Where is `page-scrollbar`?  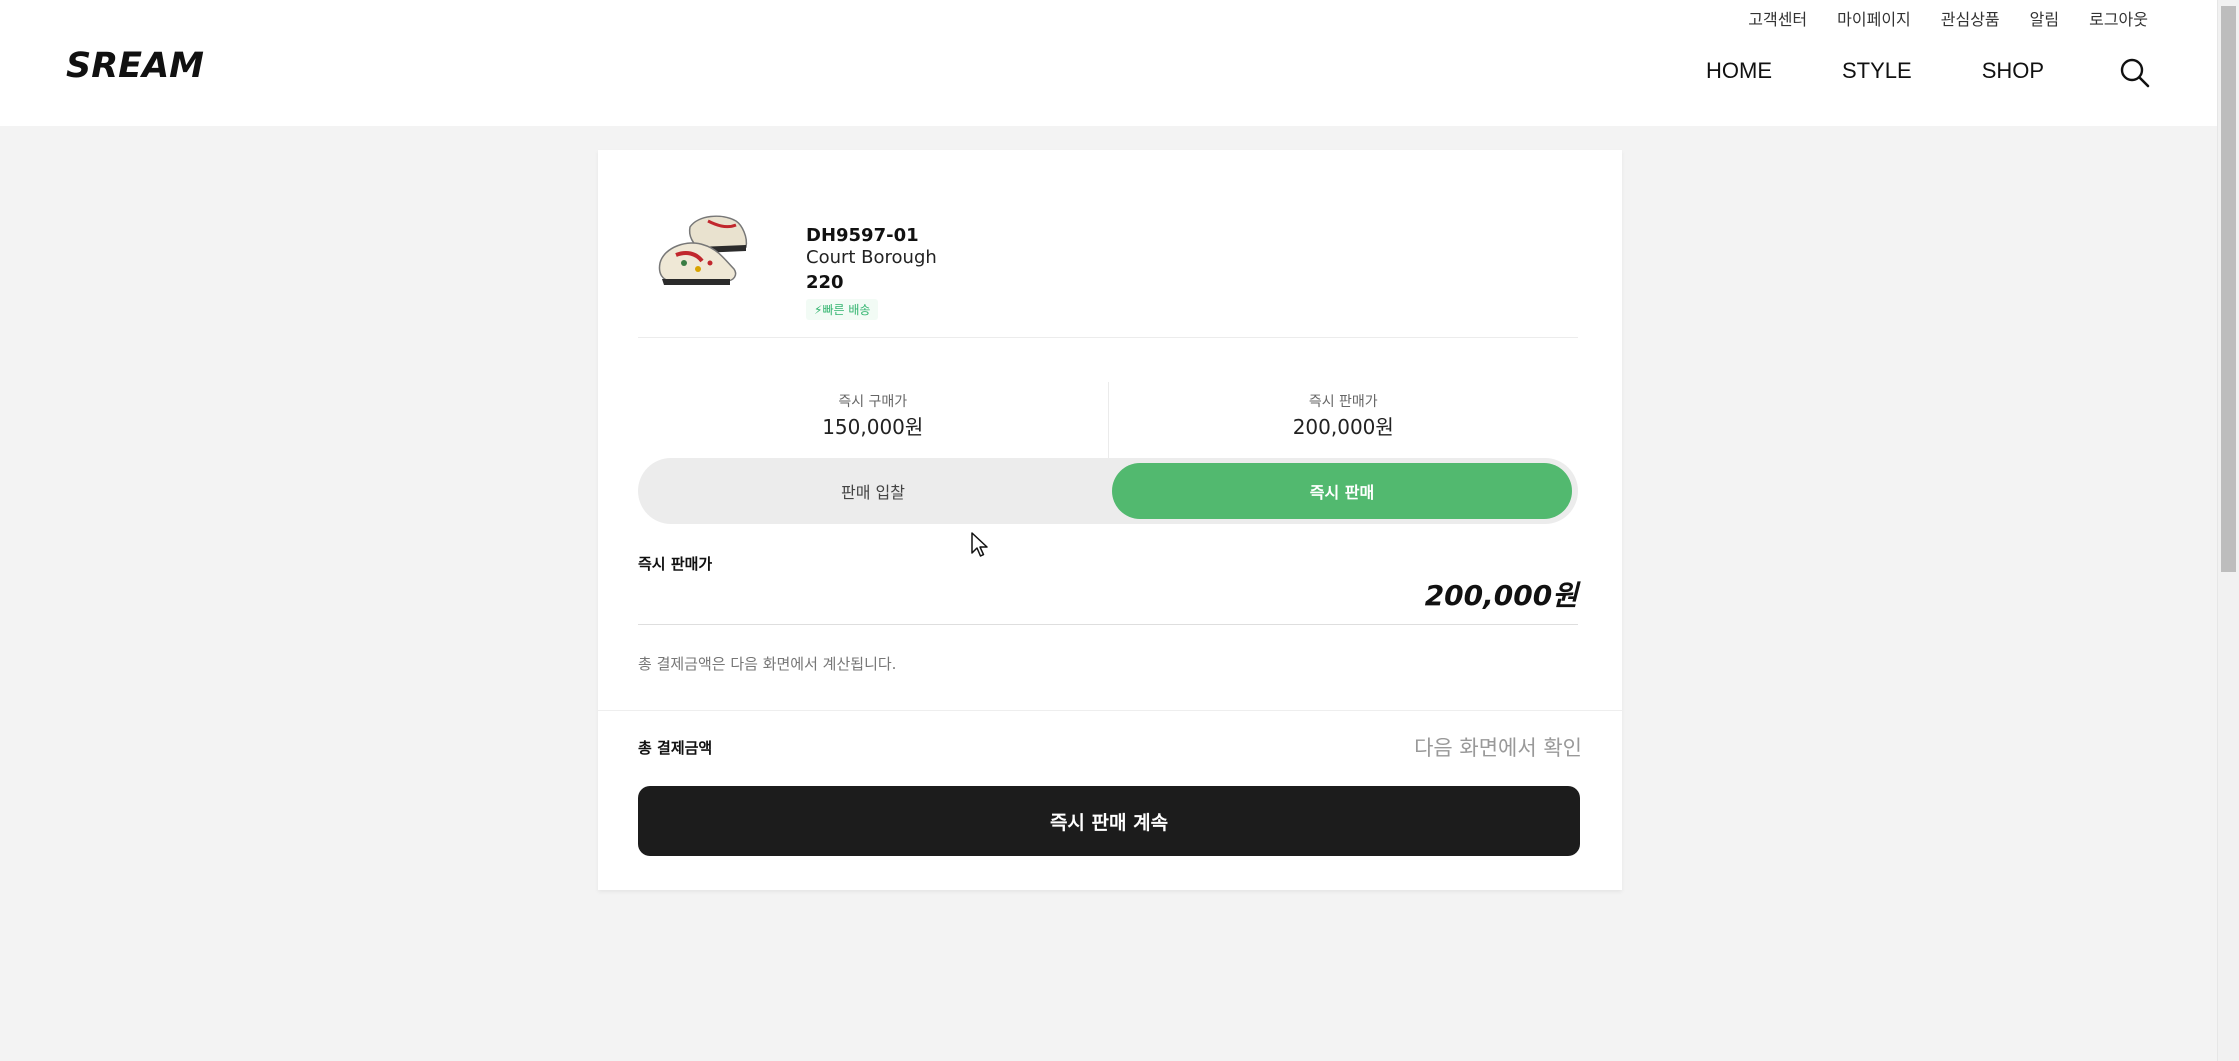
page-scrollbar is located at coordinates (2228, 530).